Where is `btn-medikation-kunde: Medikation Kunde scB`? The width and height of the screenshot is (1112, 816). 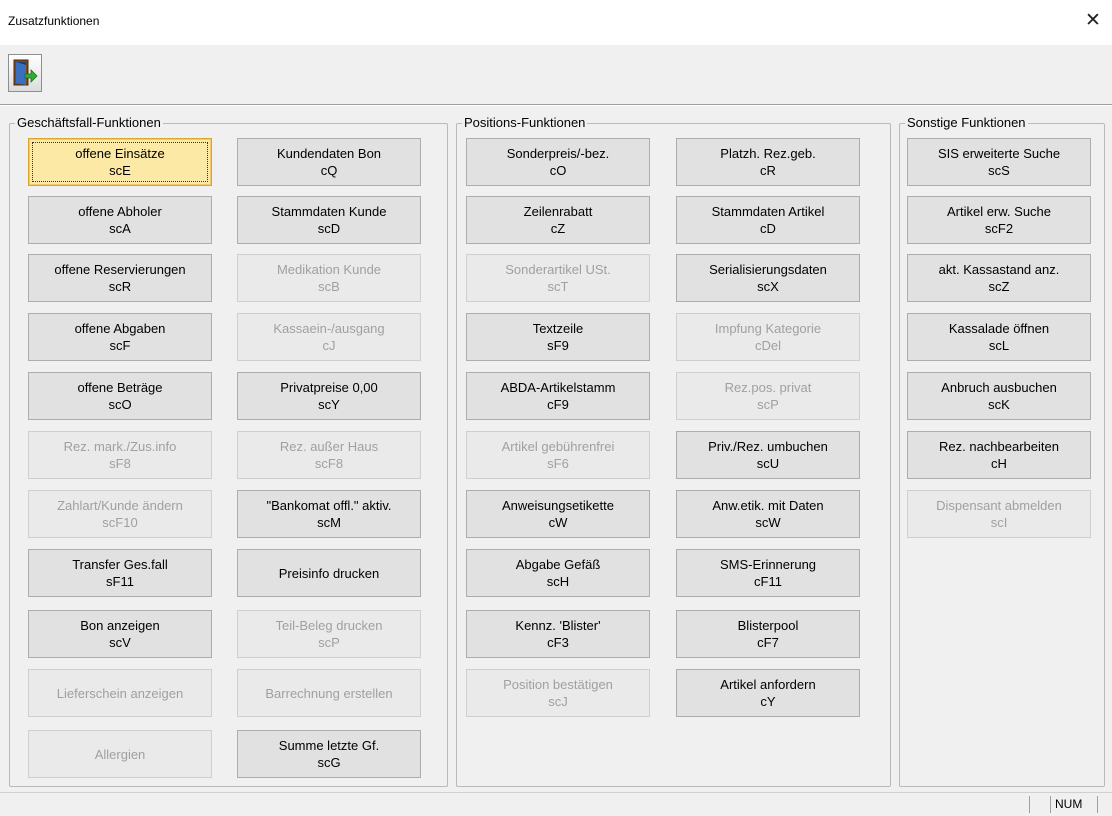
btn-medikation-kunde: Medikation Kunde scB is located at coordinates (329, 278).